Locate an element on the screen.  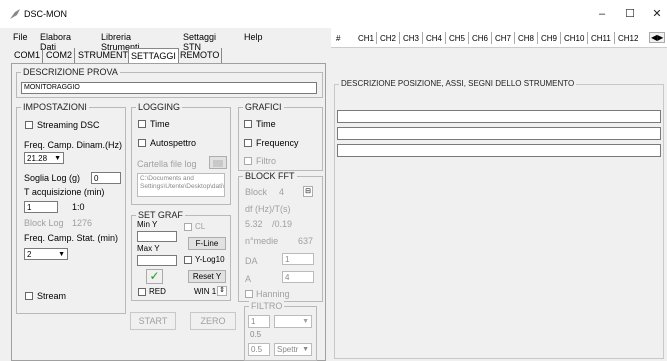
folder-button is located at coordinates (218, 162).